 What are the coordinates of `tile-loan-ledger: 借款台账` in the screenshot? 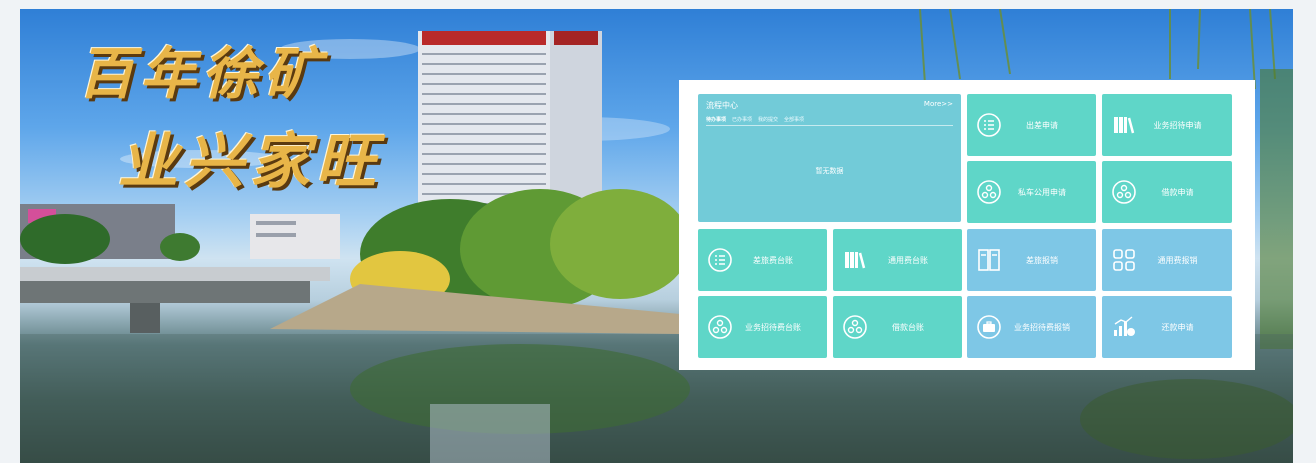 It's located at (897, 327).